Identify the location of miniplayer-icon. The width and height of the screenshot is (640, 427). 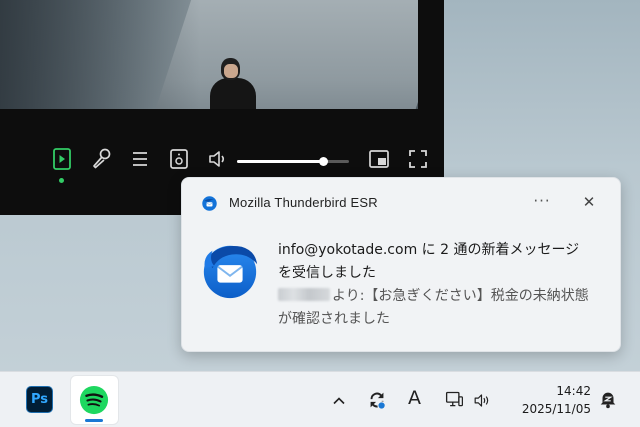
(379, 159).